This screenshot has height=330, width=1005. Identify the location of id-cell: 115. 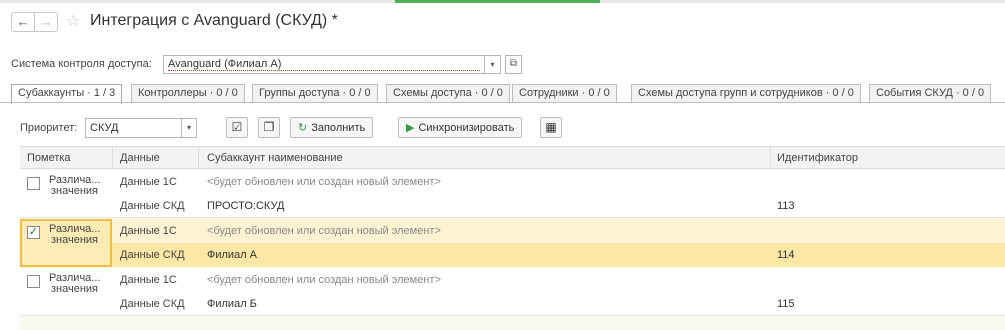
(786, 304).